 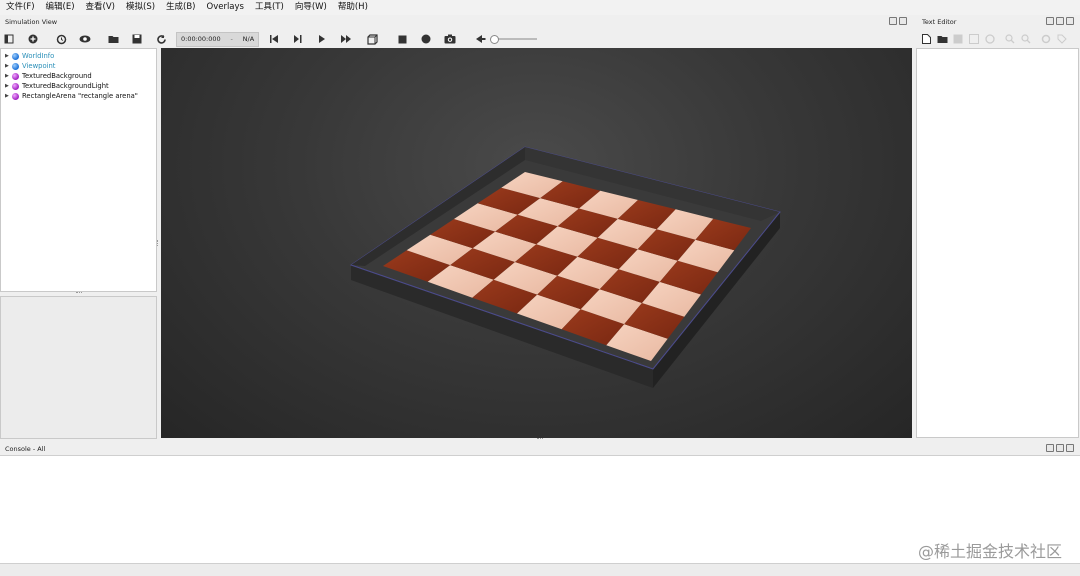 What do you see at coordinates (137, 39) in the screenshot?
I see `save-world-icon` at bounding box center [137, 39].